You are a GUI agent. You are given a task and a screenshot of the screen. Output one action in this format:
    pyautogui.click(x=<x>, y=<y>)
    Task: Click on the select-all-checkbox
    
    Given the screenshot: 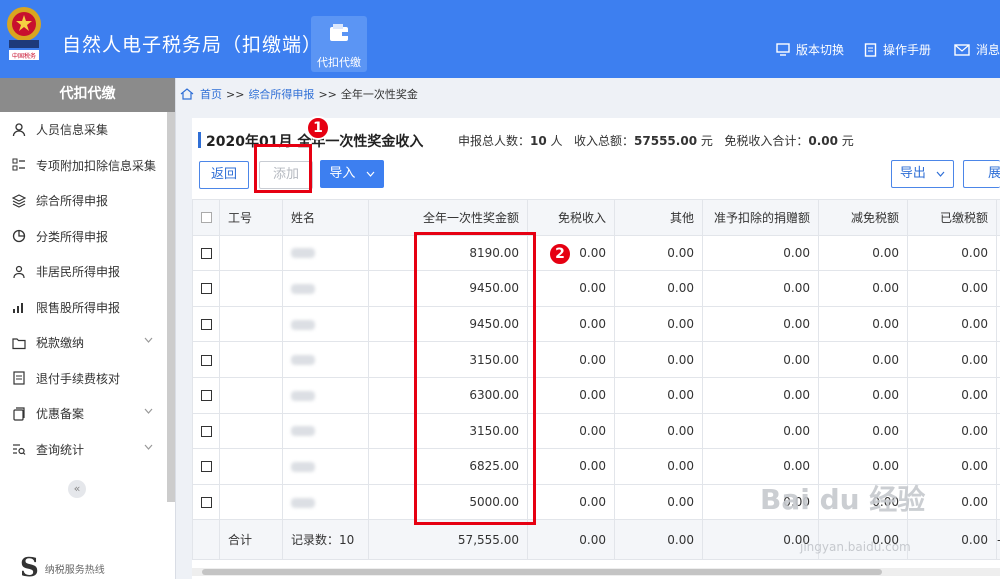 What is the action you would take?
    pyautogui.click(x=206, y=218)
    